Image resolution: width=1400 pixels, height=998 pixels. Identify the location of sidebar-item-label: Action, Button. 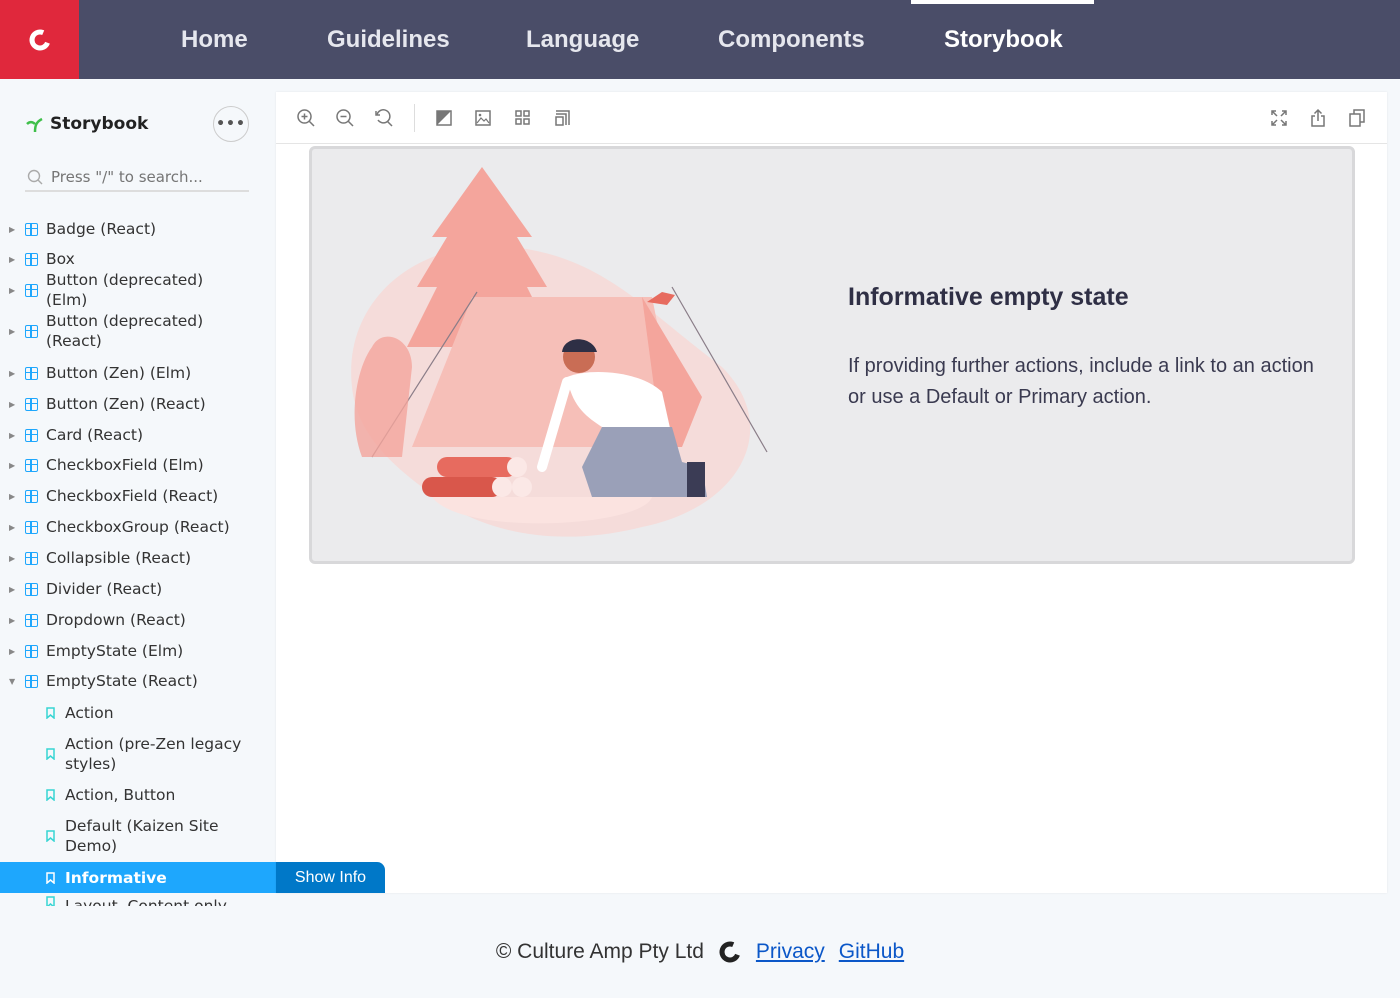
(120, 795).